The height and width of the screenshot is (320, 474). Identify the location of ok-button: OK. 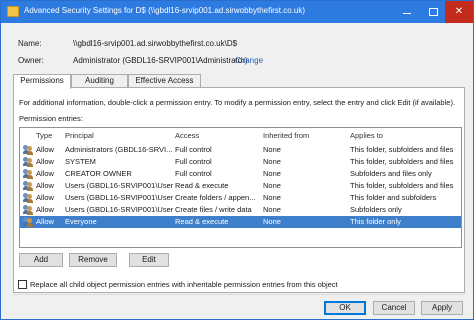
(345, 308).